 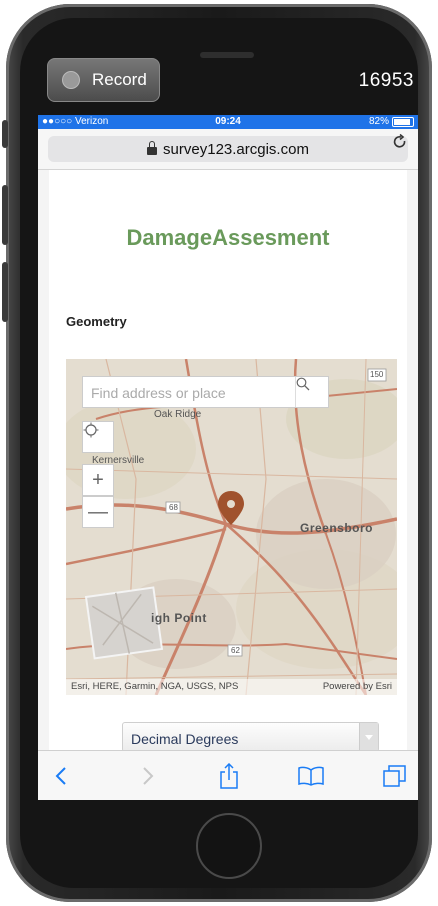 What do you see at coordinates (236, 149) in the screenshot?
I see `url-text: survey123.arcgis.com` at bounding box center [236, 149].